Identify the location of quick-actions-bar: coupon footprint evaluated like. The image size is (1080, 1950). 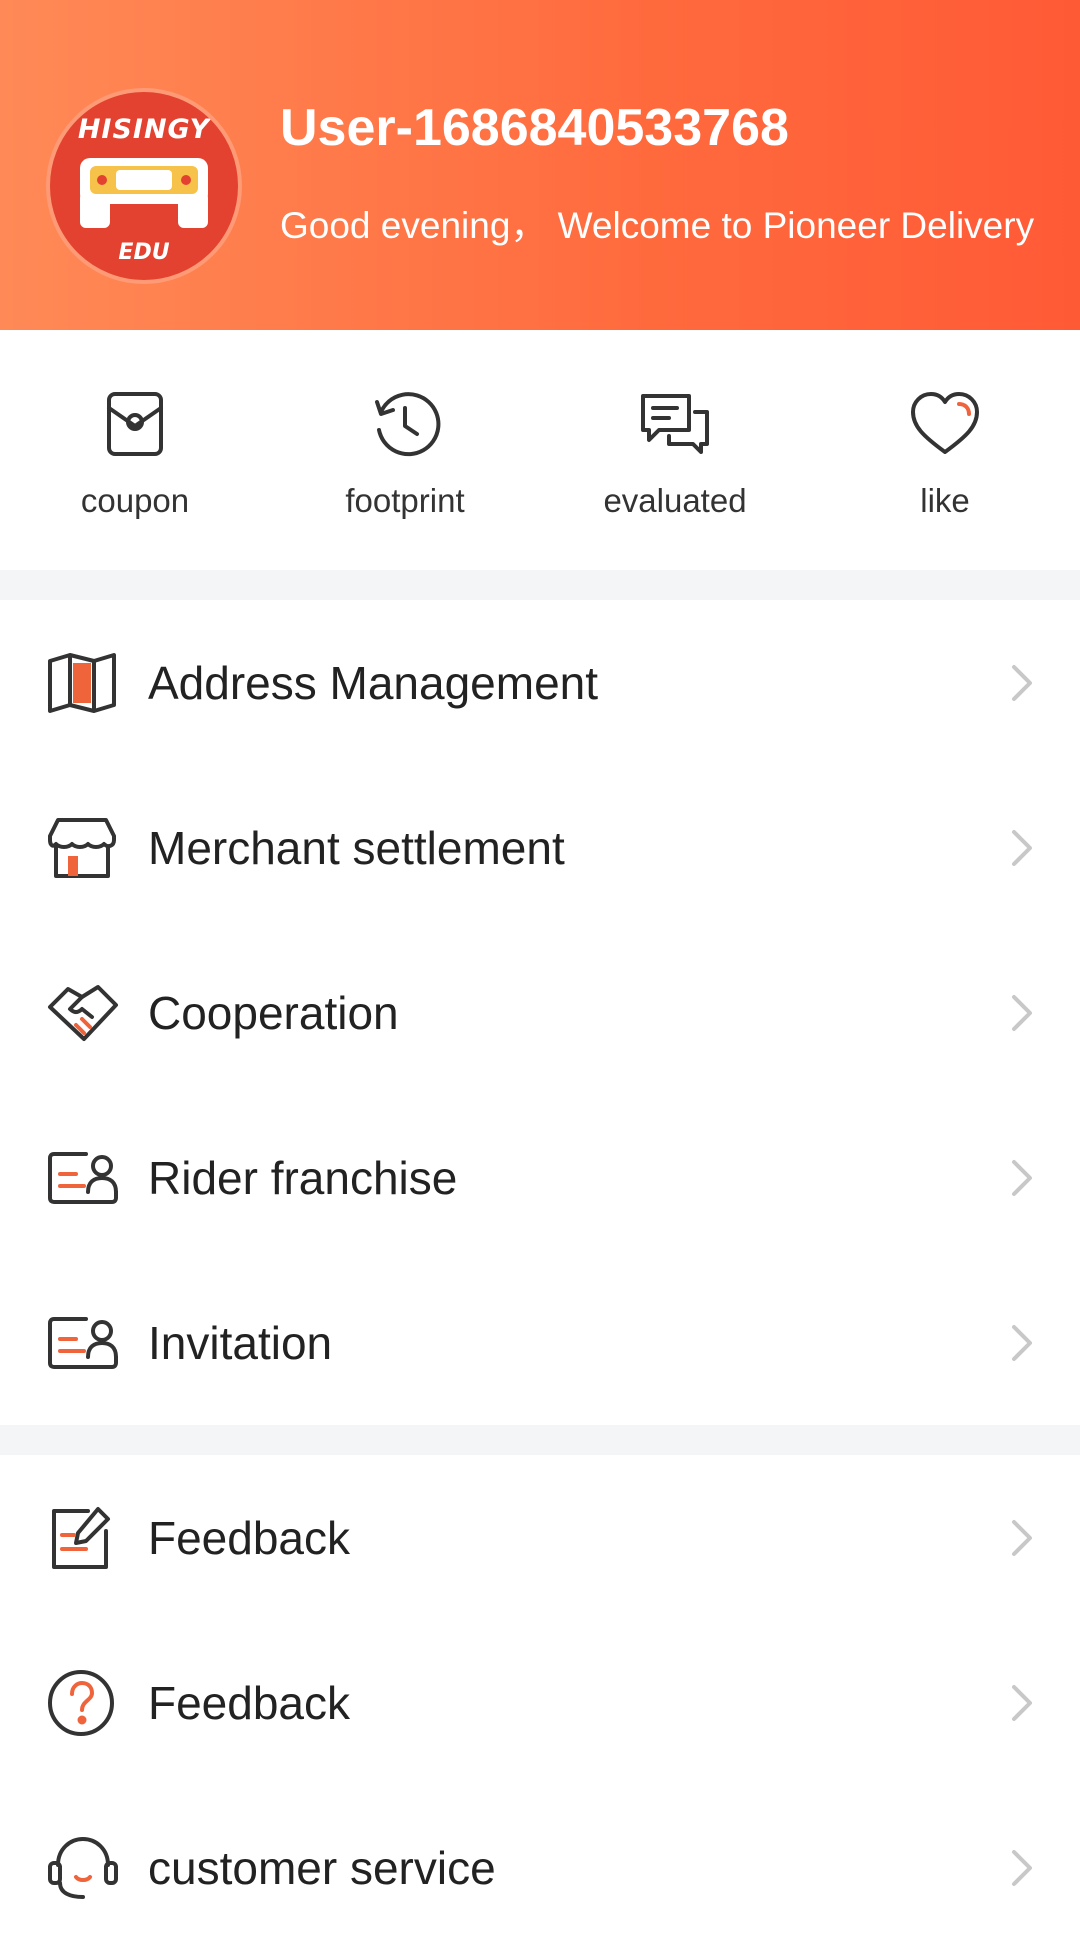
(540, 450).